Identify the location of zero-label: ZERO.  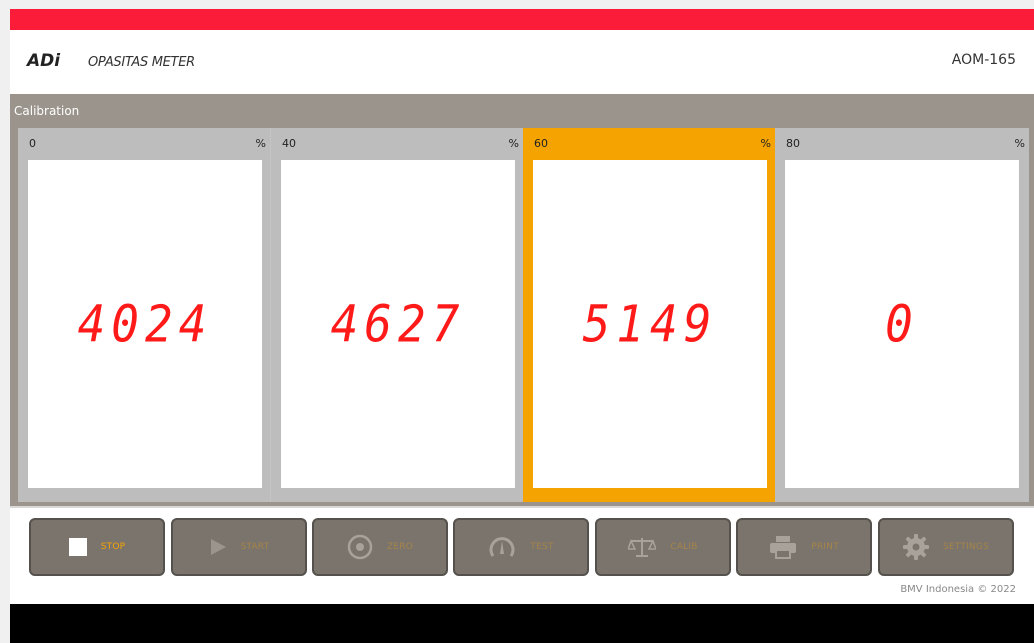
(400, 547).